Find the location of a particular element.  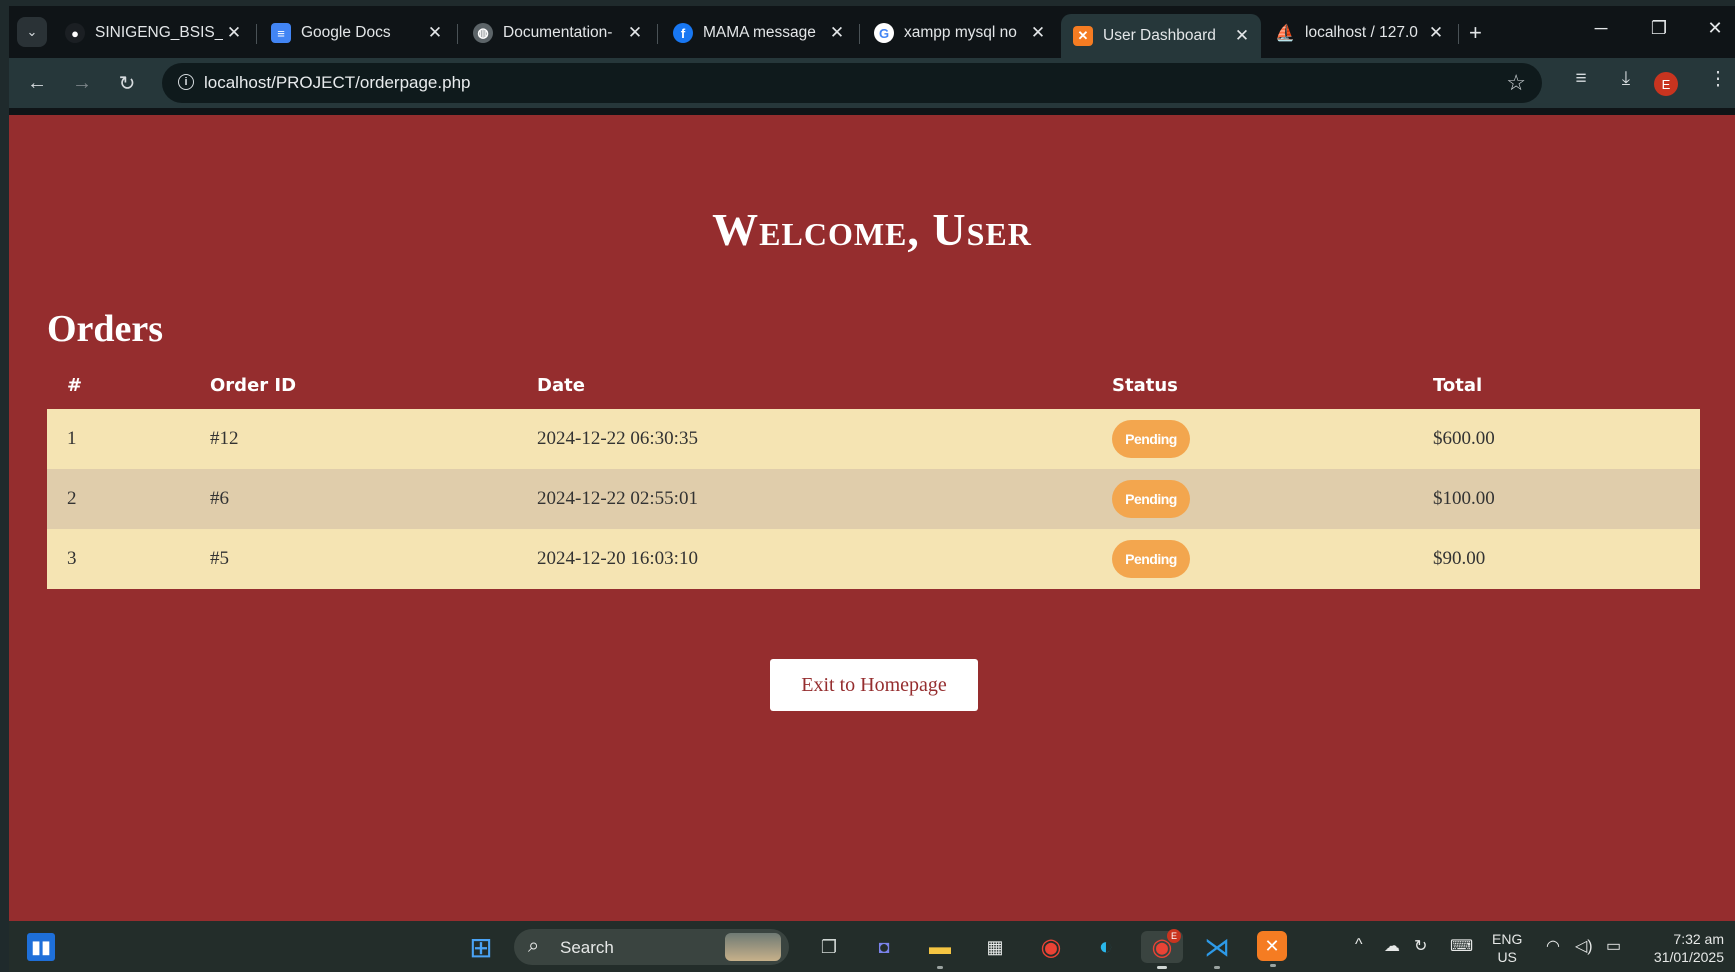

order-date: 2024-12-22 02:55:01 is located at coordinates (617, 498).